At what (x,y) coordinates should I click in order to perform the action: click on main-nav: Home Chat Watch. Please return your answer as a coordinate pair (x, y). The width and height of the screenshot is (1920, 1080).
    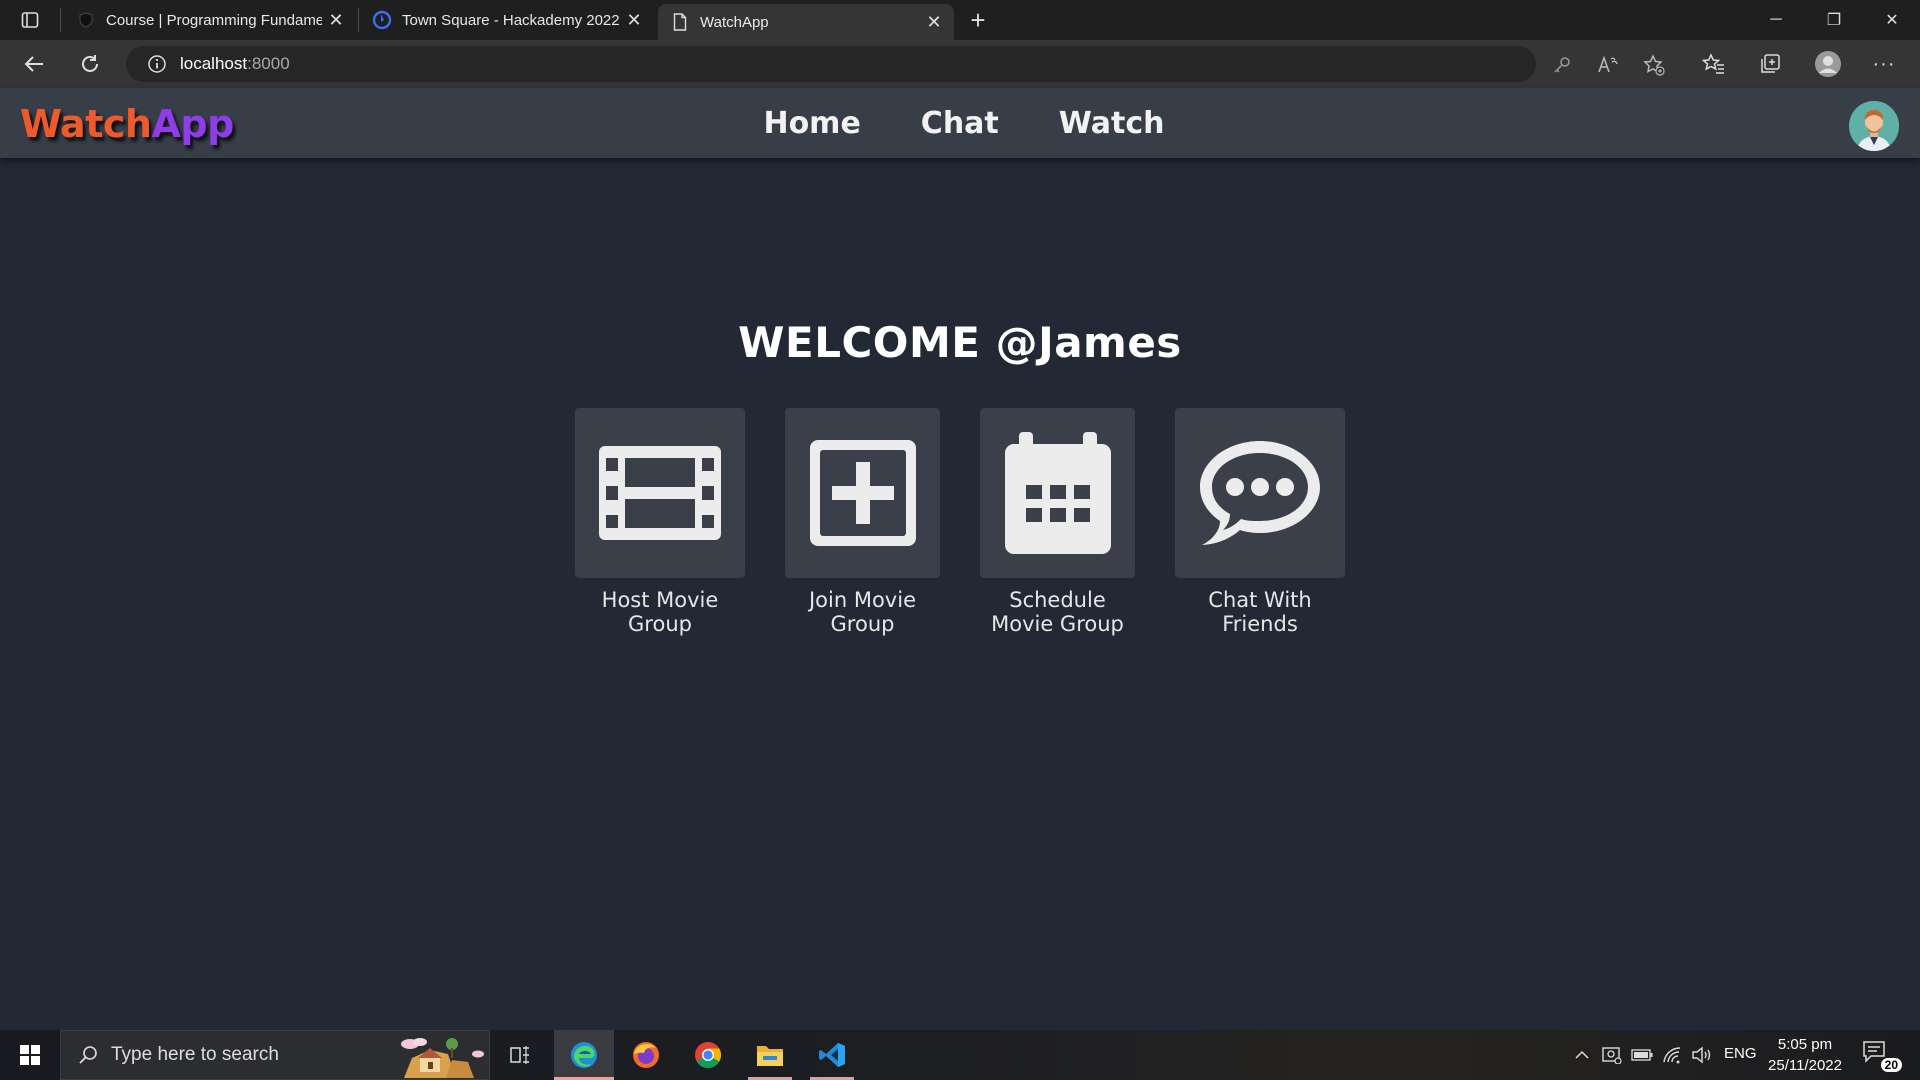
    Looking at the image, I should click on (960, 123).